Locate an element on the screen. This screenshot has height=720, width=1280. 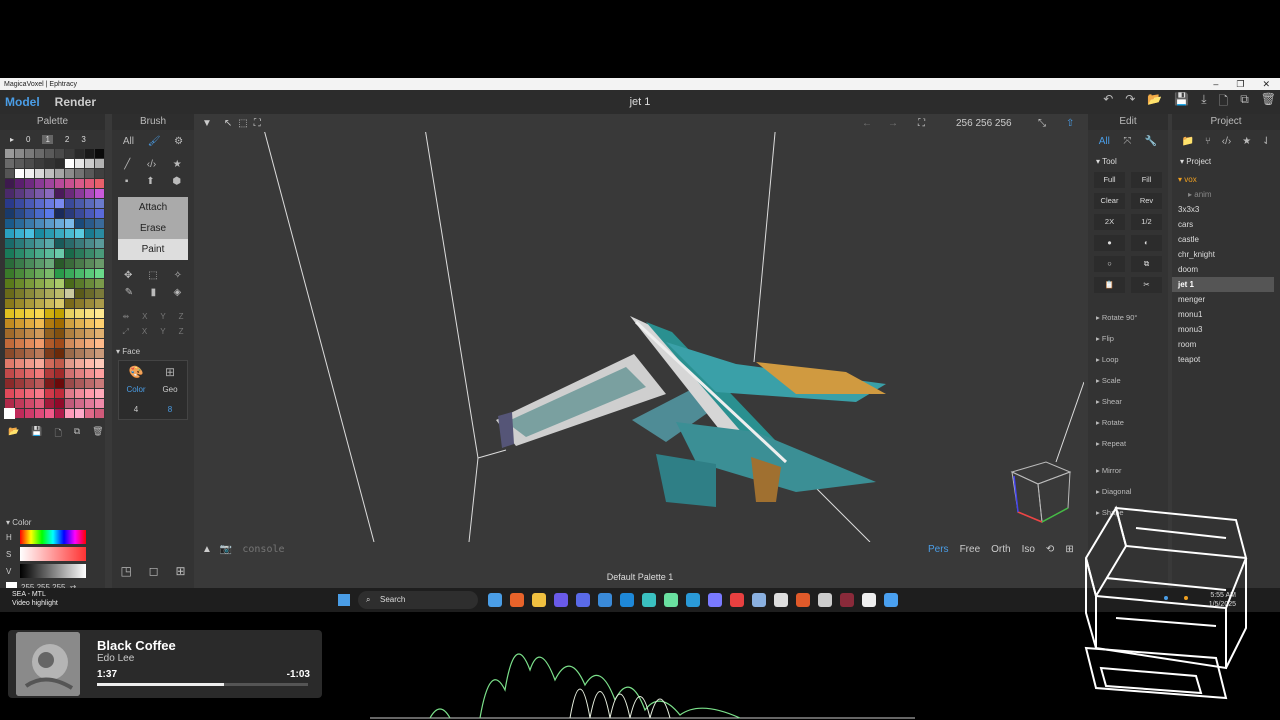
copy-icon: ⧉ is located at coordinates (1244, 102).